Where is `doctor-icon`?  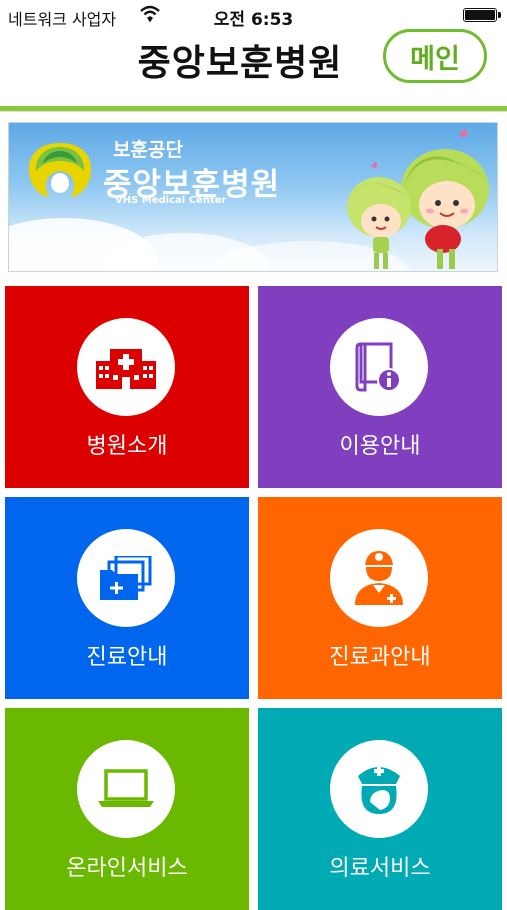
doctor-icon is located at coordinates (379, 578).